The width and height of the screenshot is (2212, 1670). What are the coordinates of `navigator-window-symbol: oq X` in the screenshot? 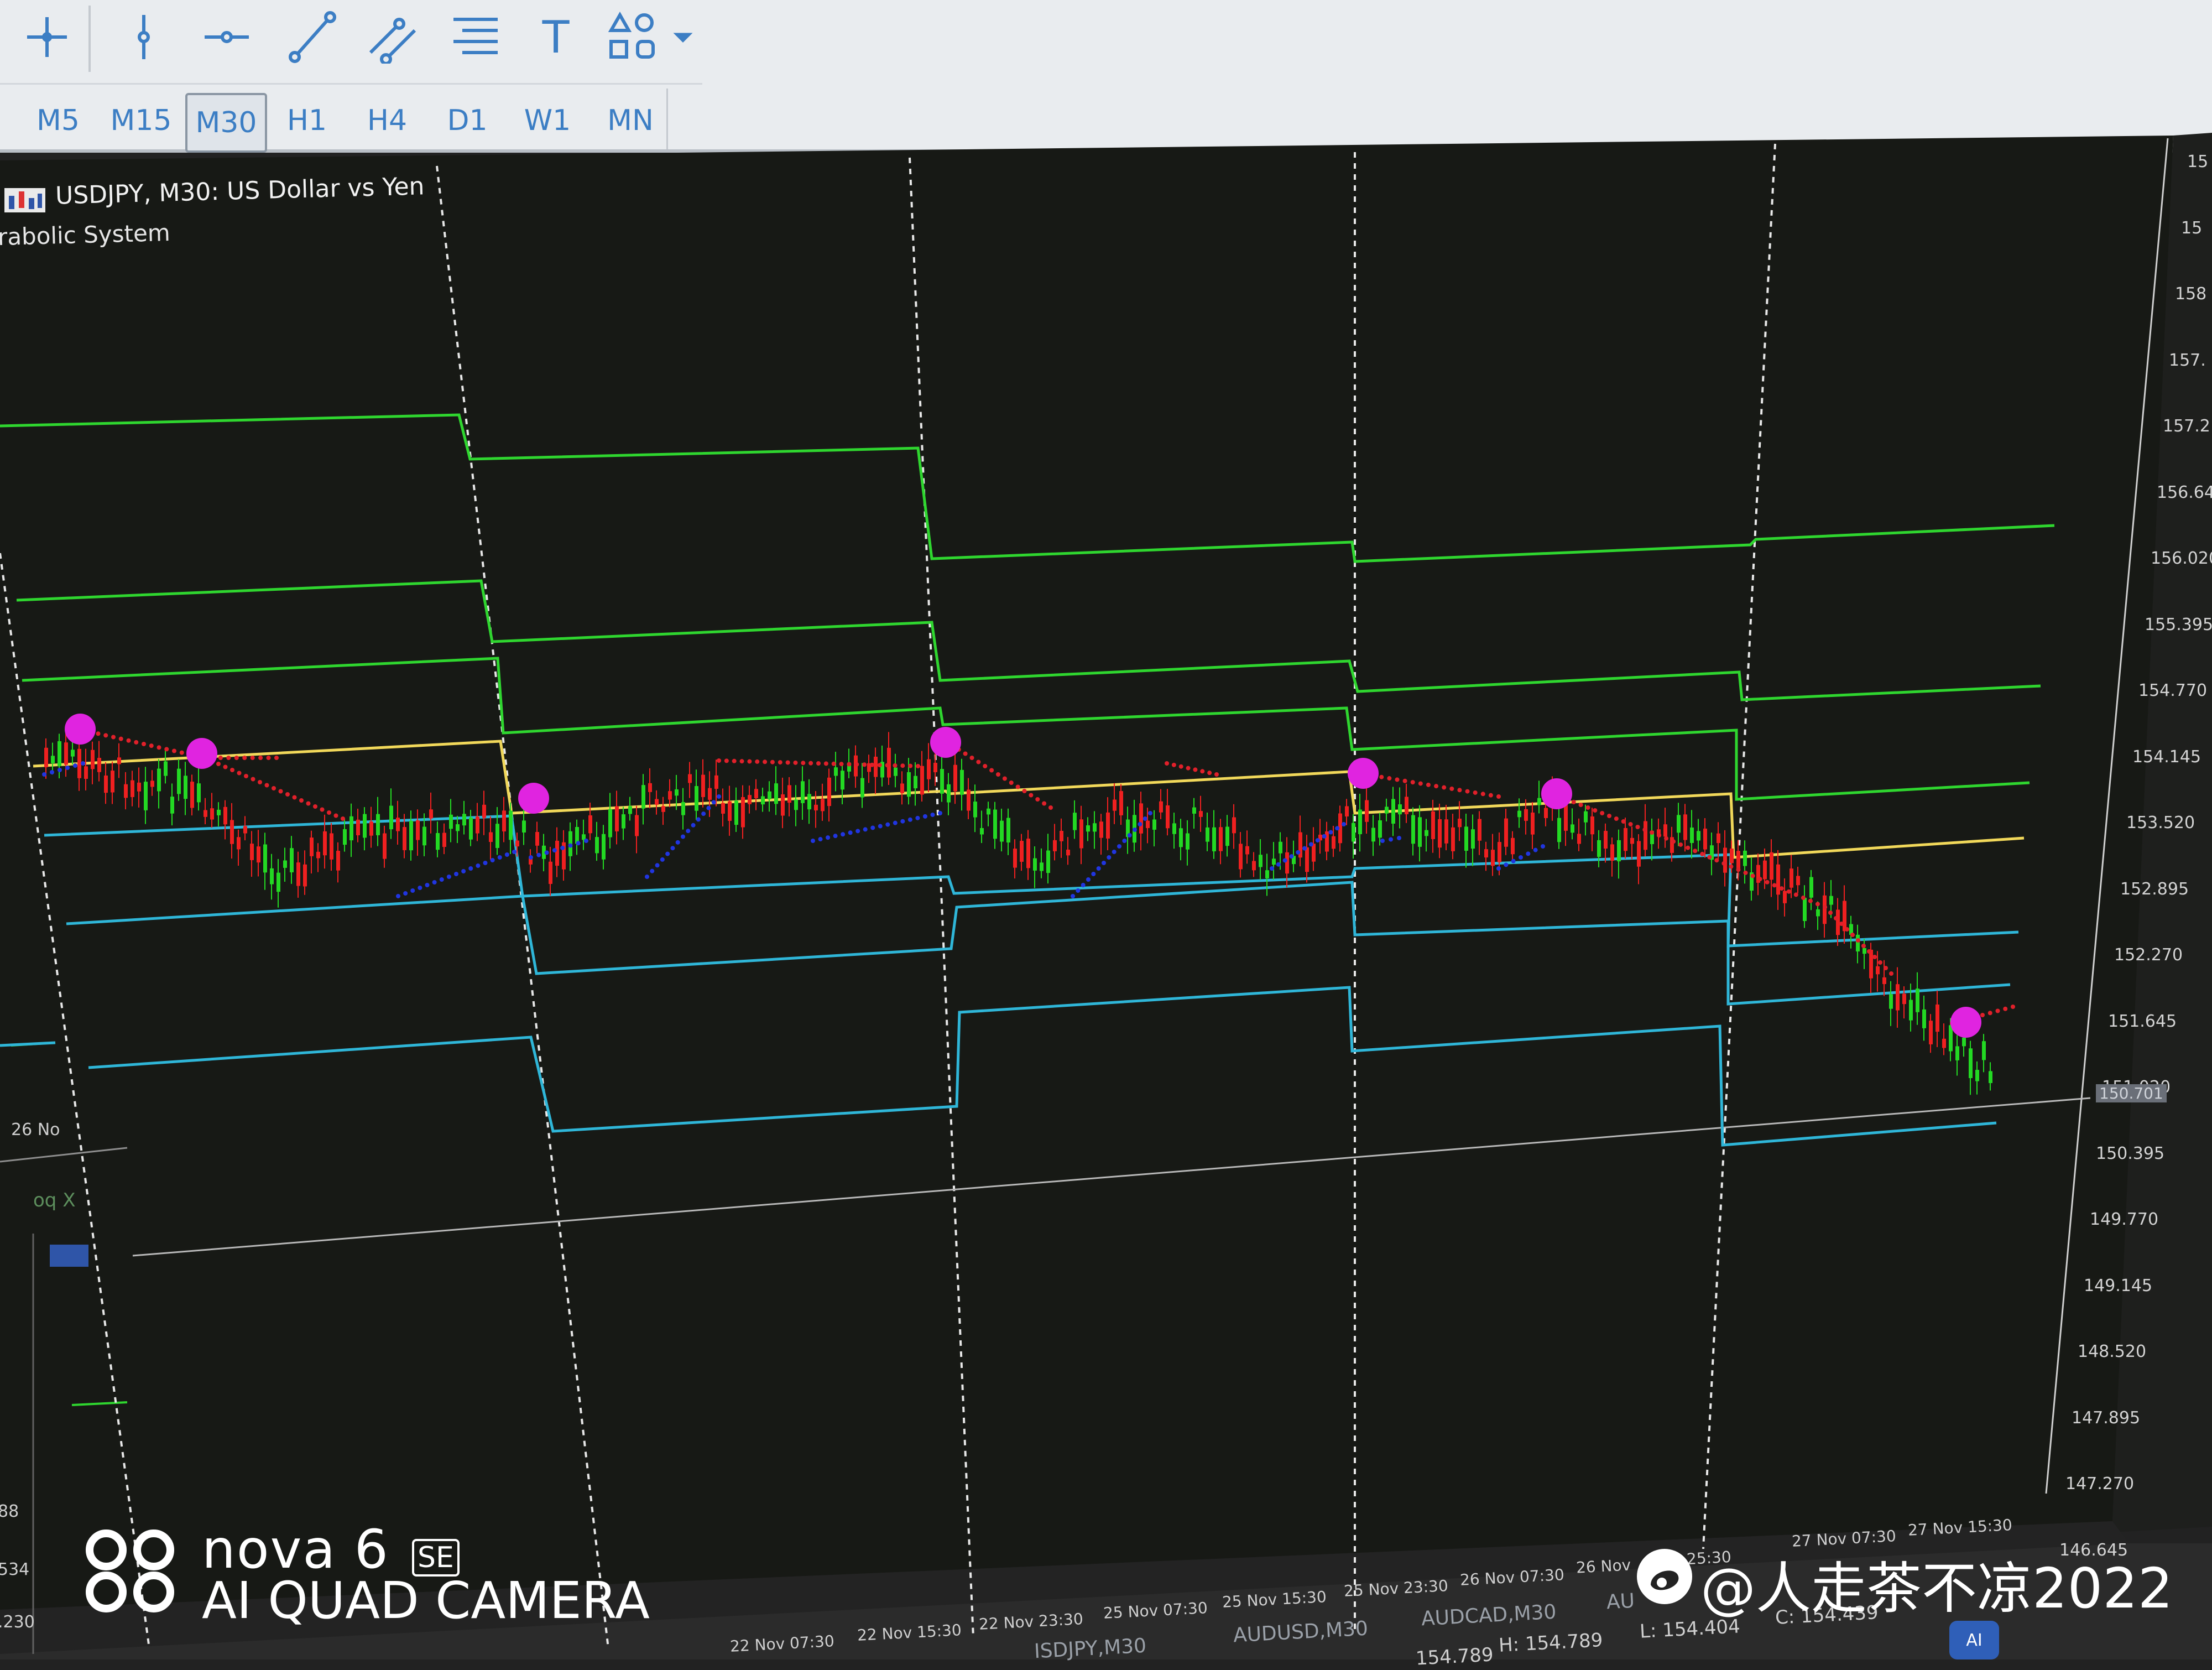 It's located at (54, 1200).